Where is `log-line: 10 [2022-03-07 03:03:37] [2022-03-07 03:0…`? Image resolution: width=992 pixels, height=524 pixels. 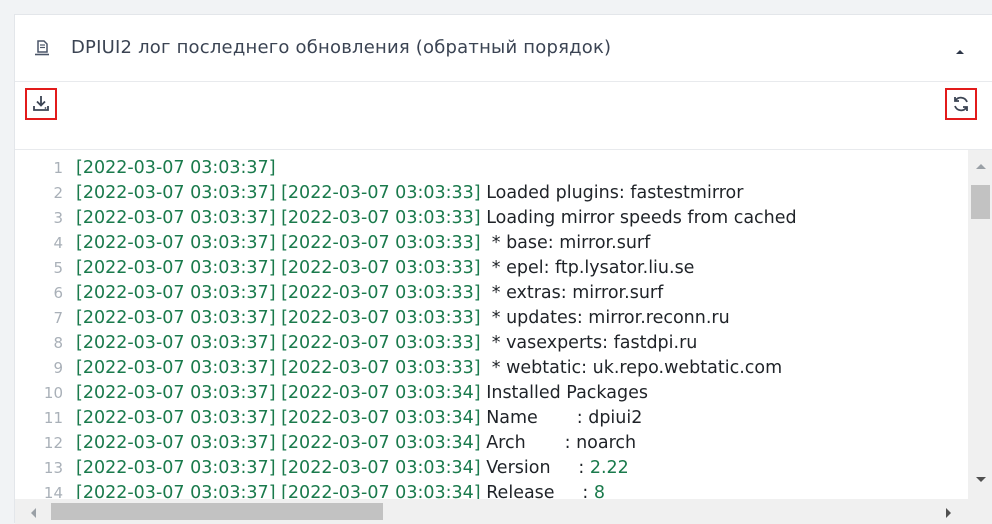
log-line: 10 [2022-03-07 03:03:37] [2022-03-07 03:0… is located at coordinates (490, 393).